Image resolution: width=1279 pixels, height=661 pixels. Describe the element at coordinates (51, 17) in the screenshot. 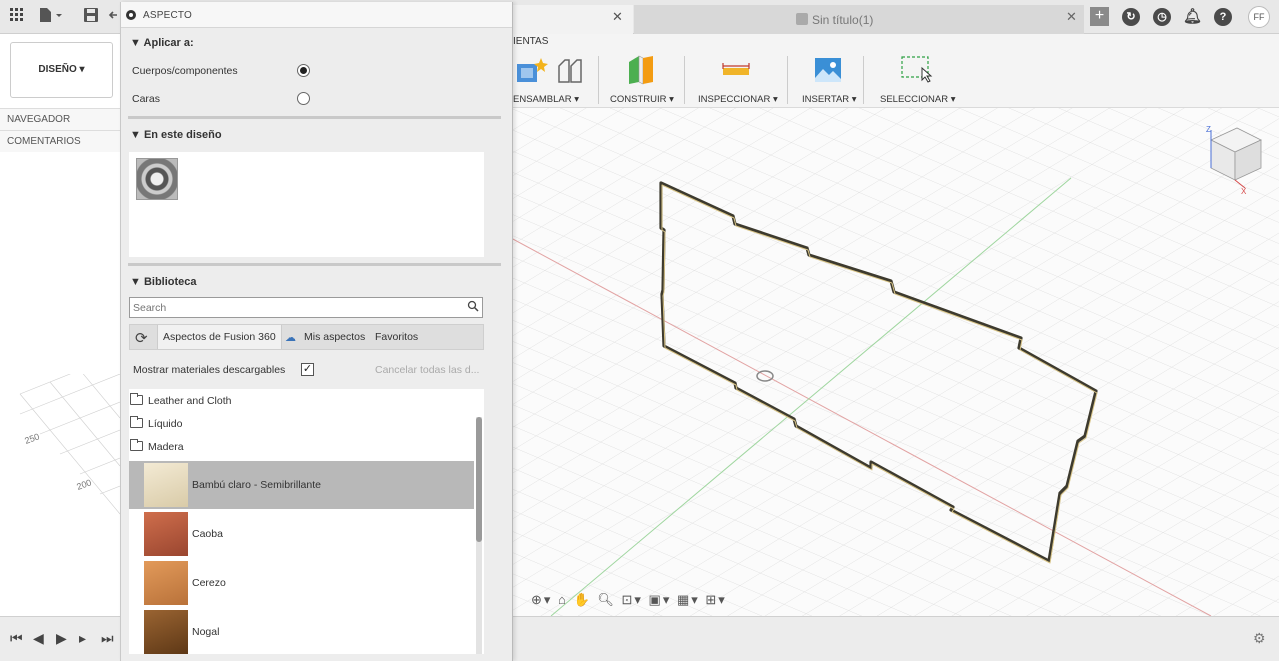

I see `file-menu-icon` at that location.